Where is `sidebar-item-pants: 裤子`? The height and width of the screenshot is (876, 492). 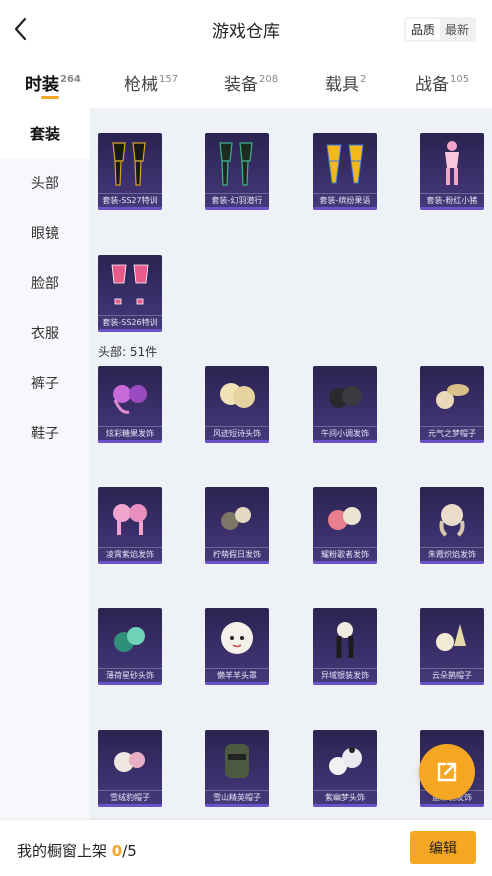
sidebar-item-pants: 裤子 is located at coordinates (45, 383).